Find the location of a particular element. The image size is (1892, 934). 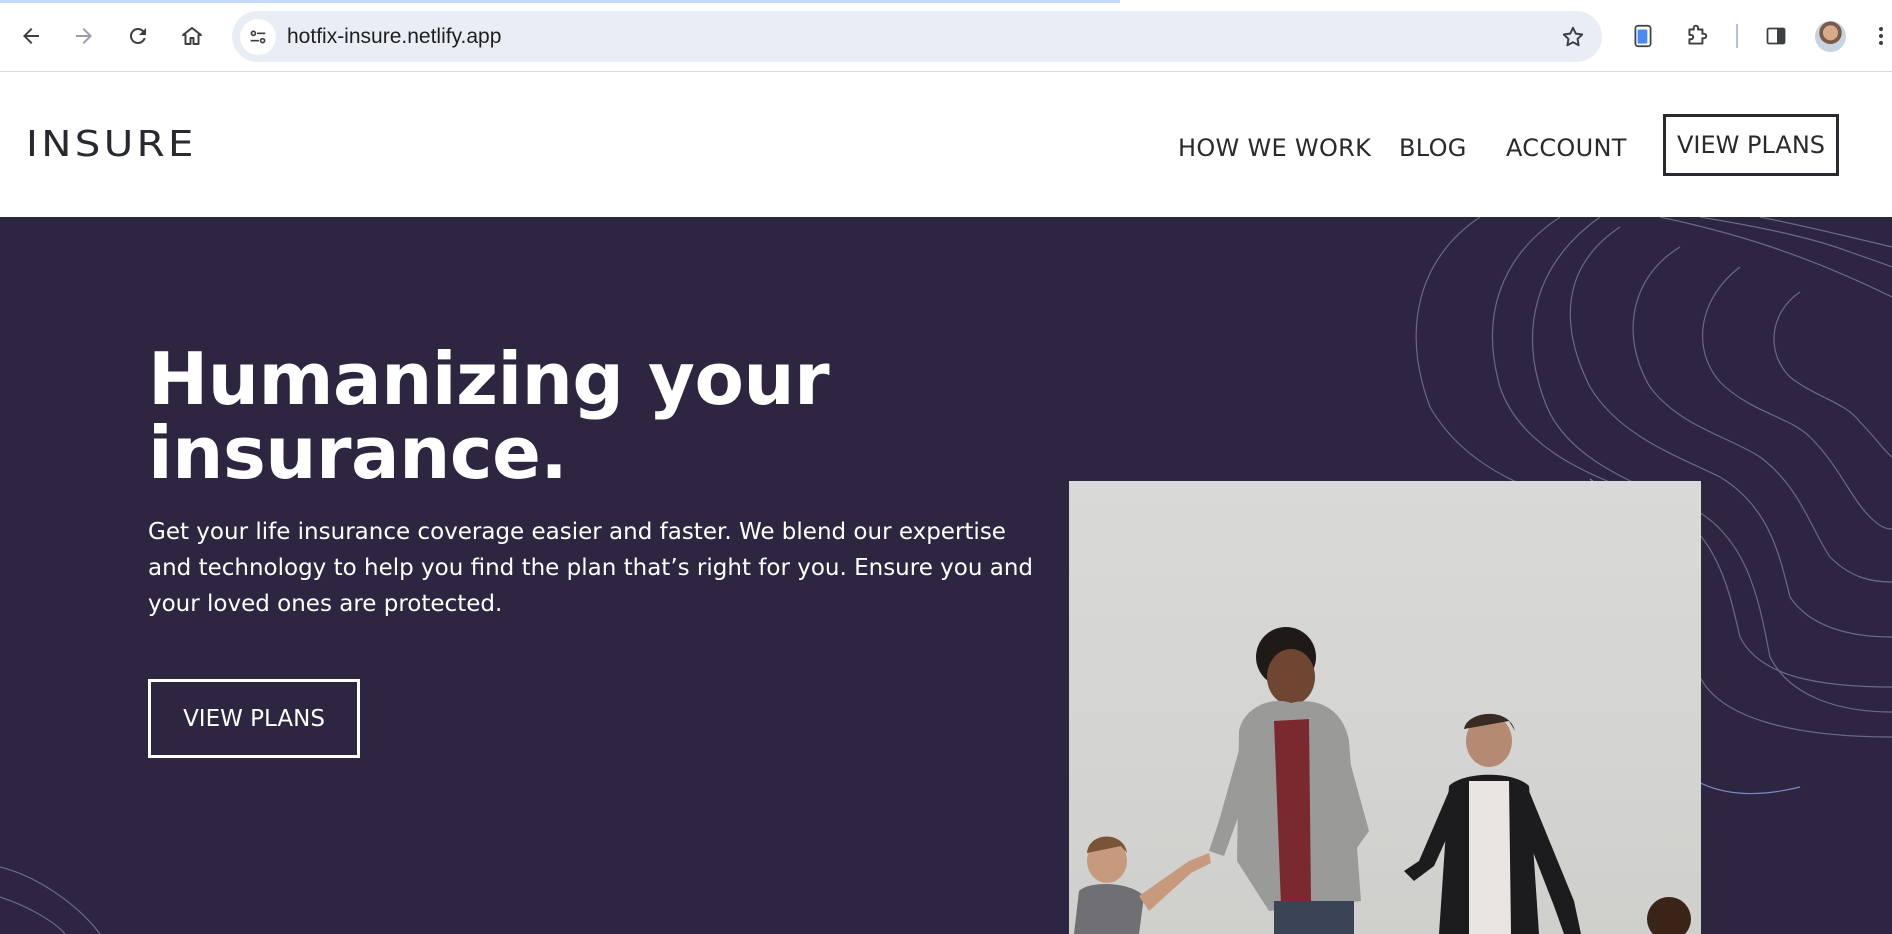

phone-extension-icon is located at coordinates (1643, 36).